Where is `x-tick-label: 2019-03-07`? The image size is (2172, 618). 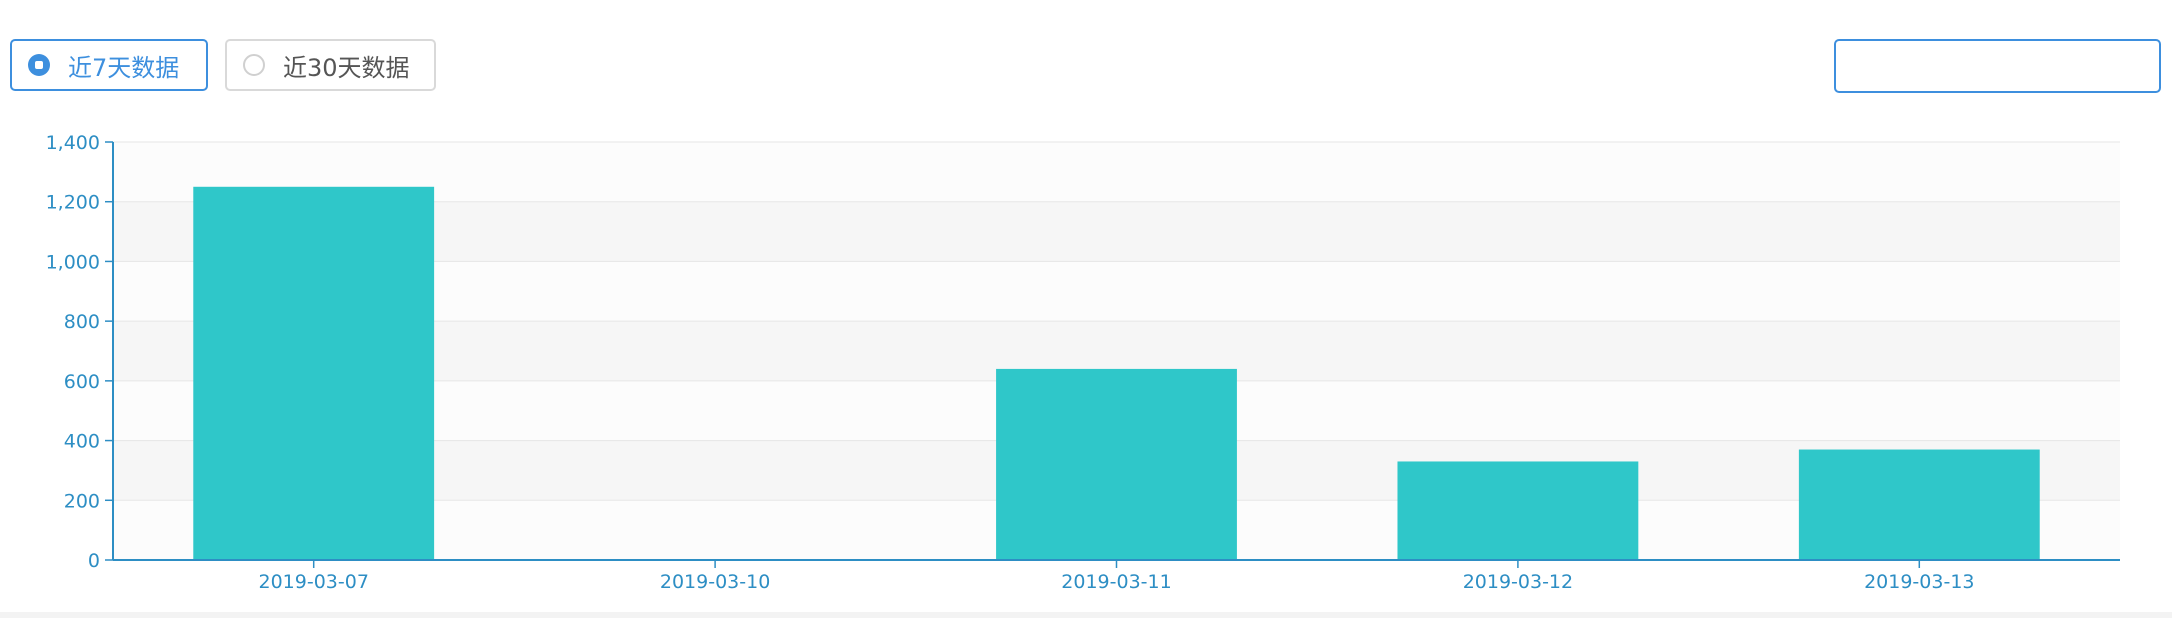
x-tick-label: 2019-03-07 is located at coordinates (313, 582).